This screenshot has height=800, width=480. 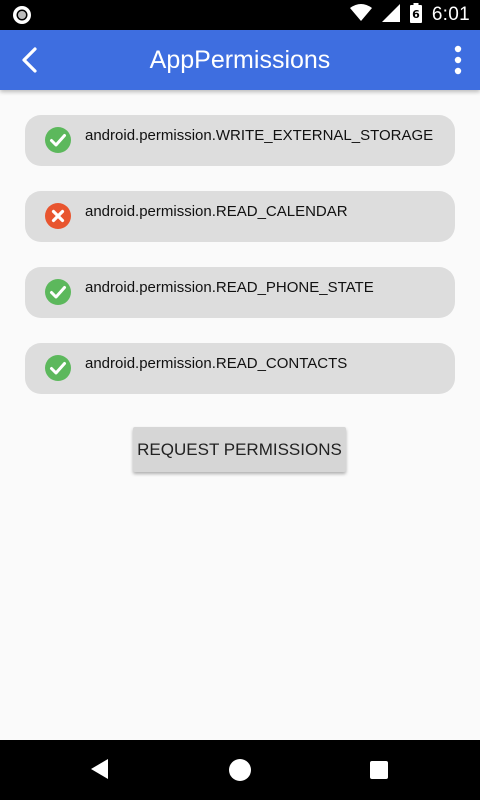 I want to click on overflow-menu-button, so click(x=458, y=60).